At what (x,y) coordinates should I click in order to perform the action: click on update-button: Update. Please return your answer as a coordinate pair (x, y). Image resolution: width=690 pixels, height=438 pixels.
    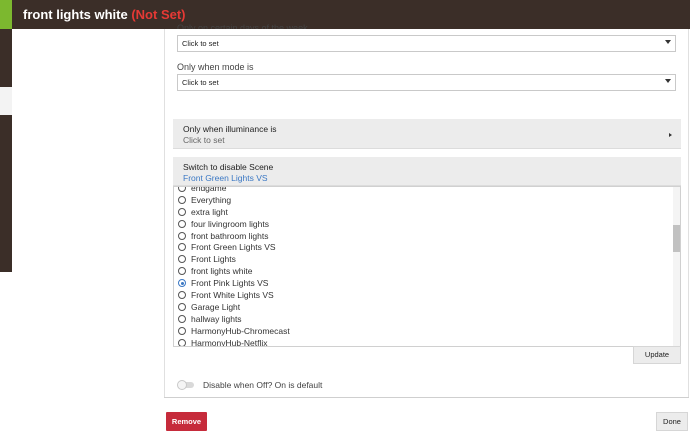
    Looking at the image, I should click on (657, 355).